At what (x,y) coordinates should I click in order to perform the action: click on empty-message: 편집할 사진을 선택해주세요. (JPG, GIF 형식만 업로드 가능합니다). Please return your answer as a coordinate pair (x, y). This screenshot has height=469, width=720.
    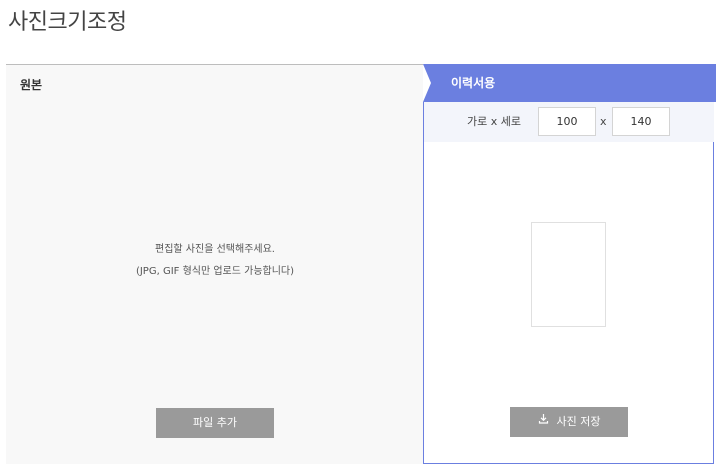
    Looking at the image, I should click on (215, 261).